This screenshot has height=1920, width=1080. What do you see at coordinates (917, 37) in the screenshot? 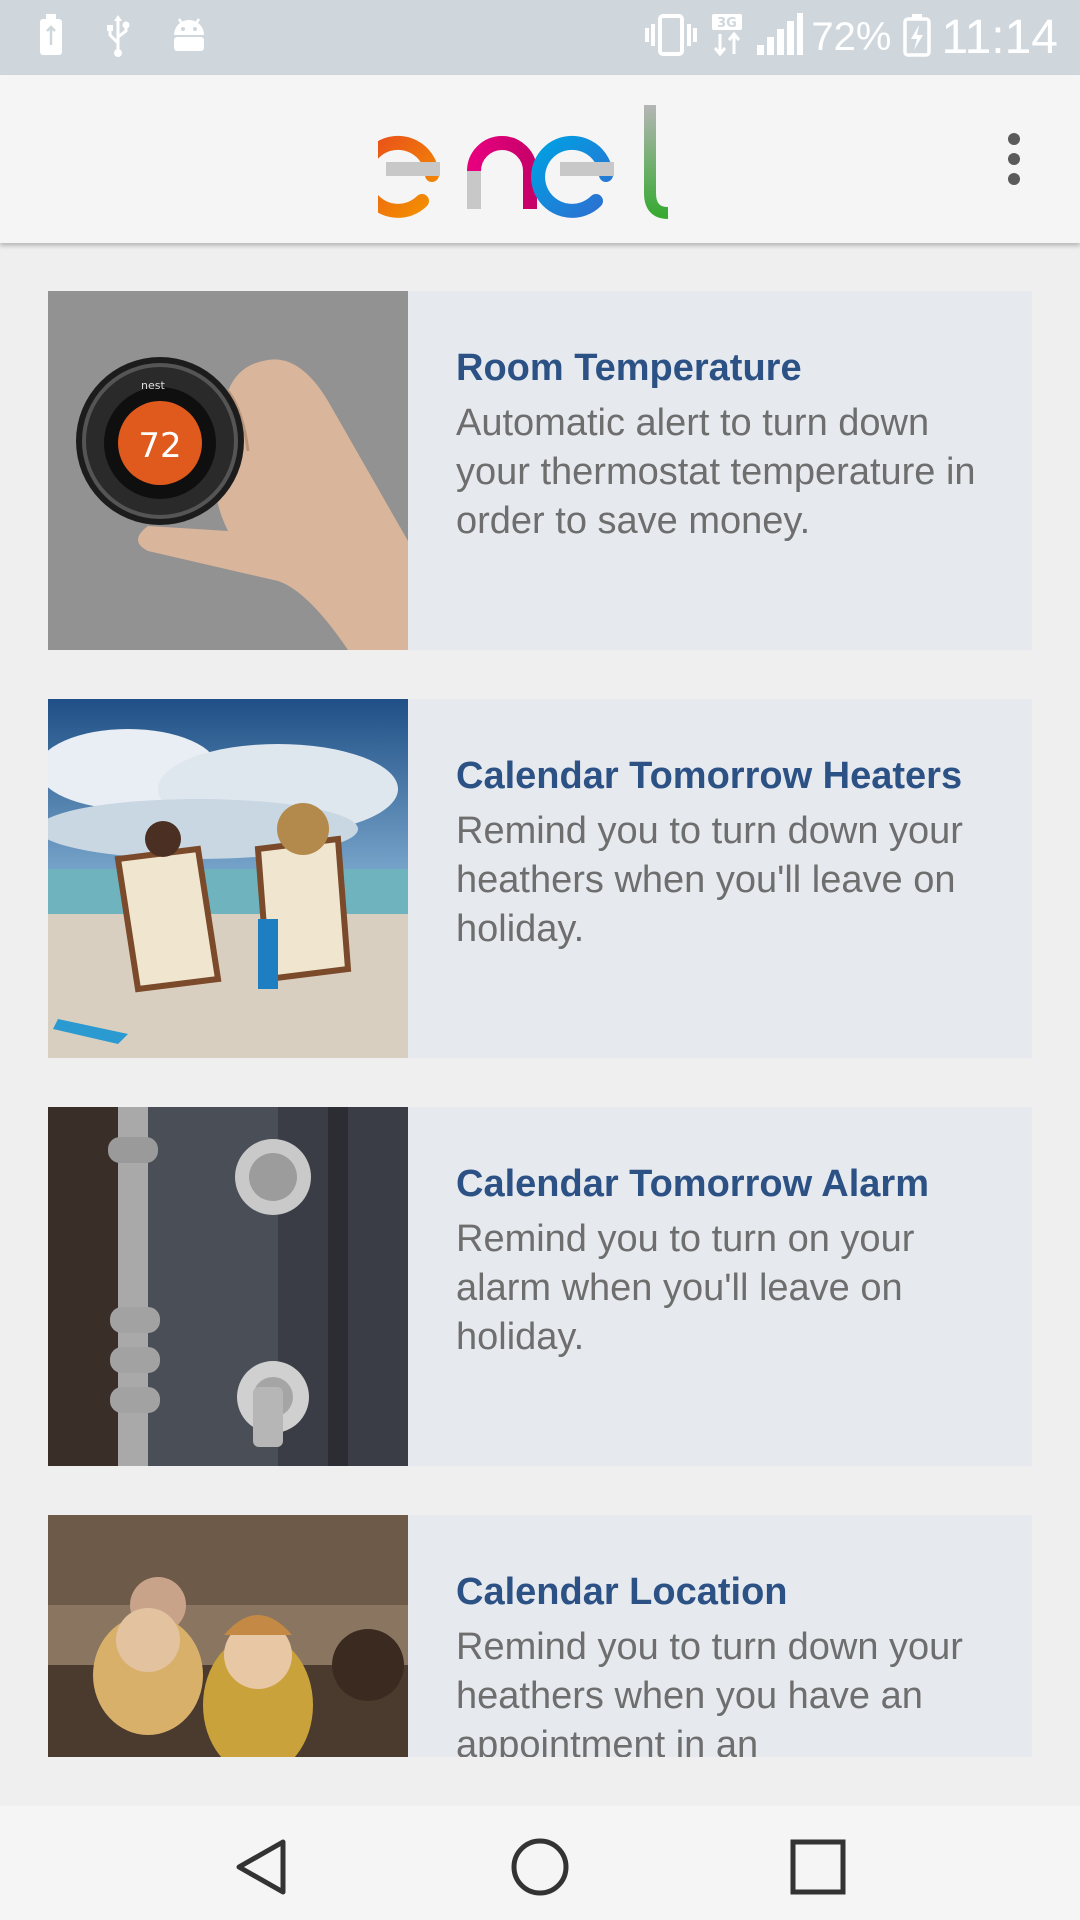
I see `battery-charging-icon` at bounding box center [917, 37].